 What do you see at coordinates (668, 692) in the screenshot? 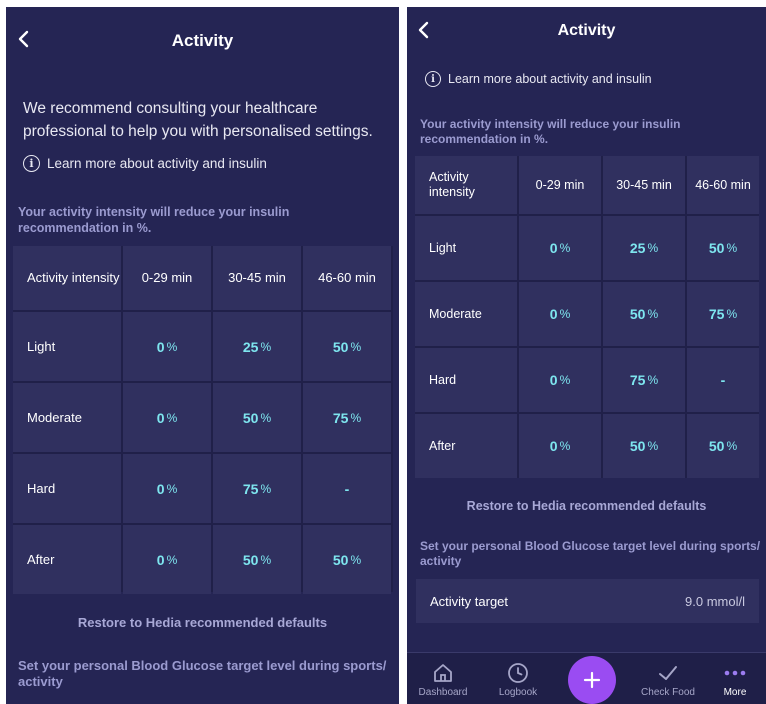
I see `tab-label: Check Food` at bounding box center [668, 692].